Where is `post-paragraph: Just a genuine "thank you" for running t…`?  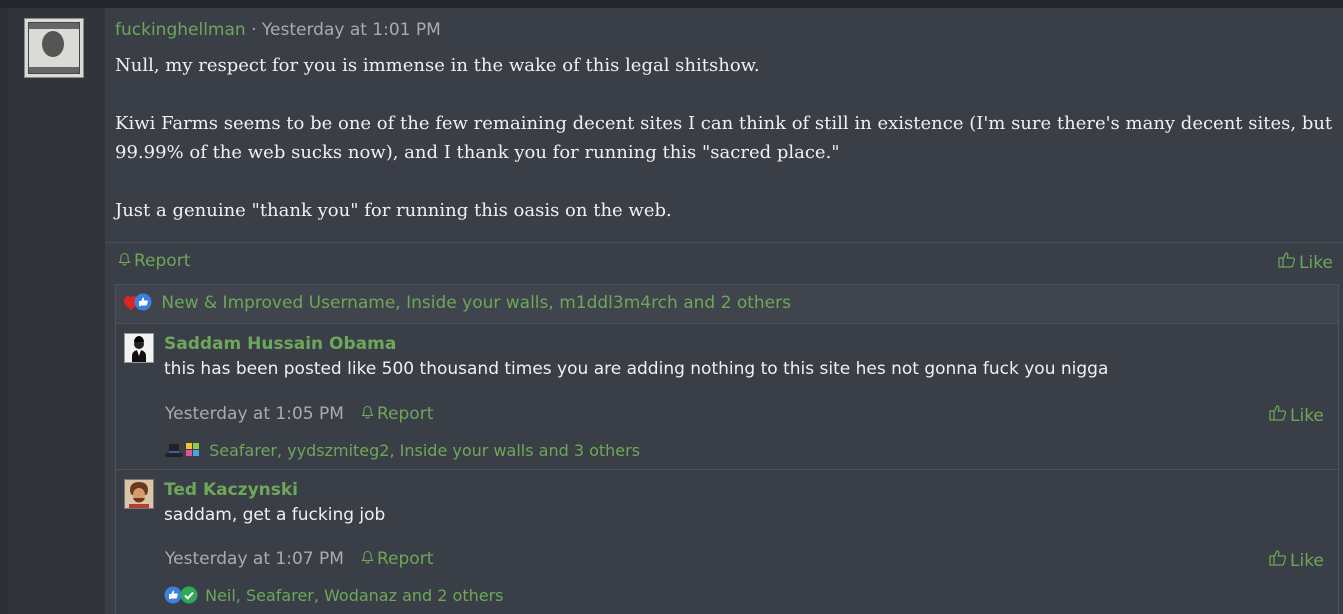 post-paragraph: Just a genuine "thank you" for running t… is located at coordinates (393, 210).